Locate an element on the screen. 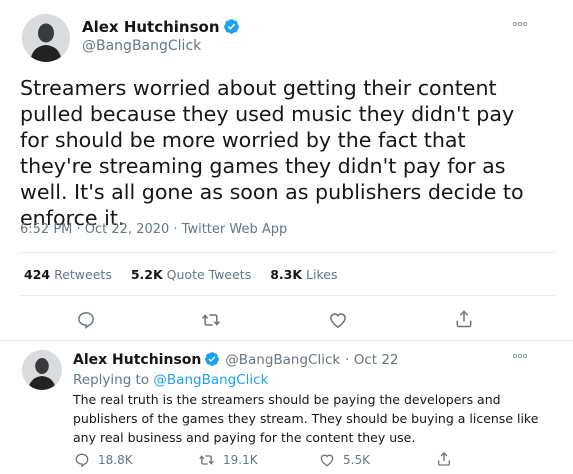 The image size is (573, 474). like-button is located at coordinates (338, 322).